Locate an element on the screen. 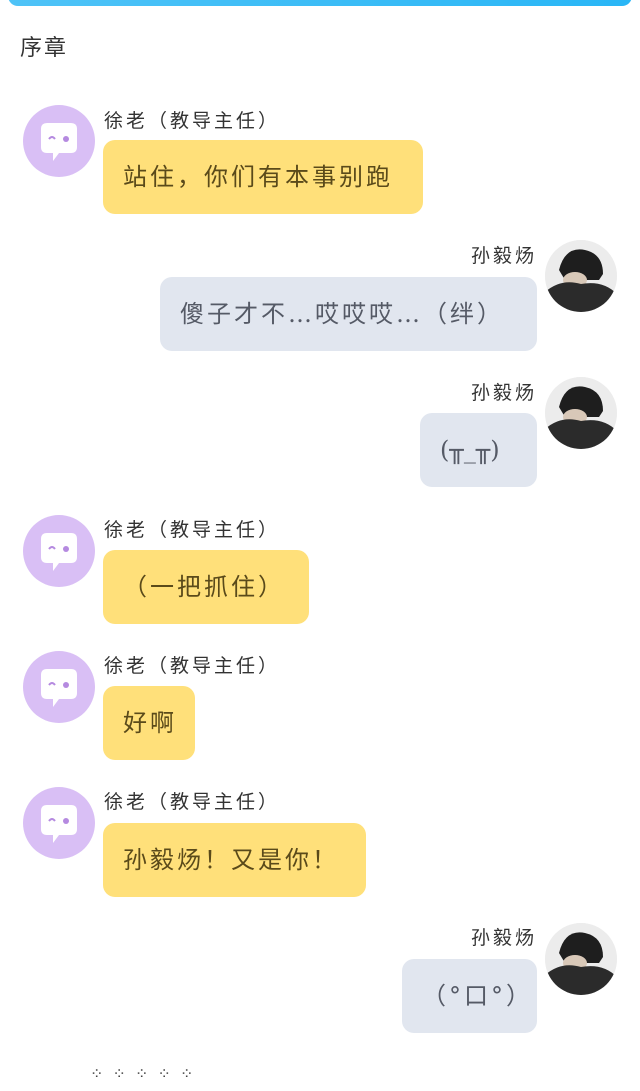 The width and height of the screenshot is (640, 1091). top-accent-bar is located at coordinates (320, 3).